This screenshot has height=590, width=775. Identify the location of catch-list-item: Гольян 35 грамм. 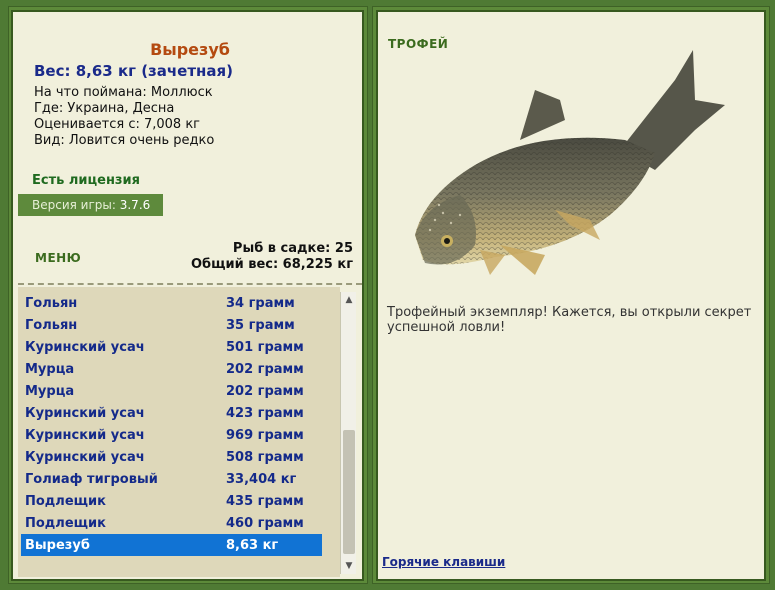
(171, 325).